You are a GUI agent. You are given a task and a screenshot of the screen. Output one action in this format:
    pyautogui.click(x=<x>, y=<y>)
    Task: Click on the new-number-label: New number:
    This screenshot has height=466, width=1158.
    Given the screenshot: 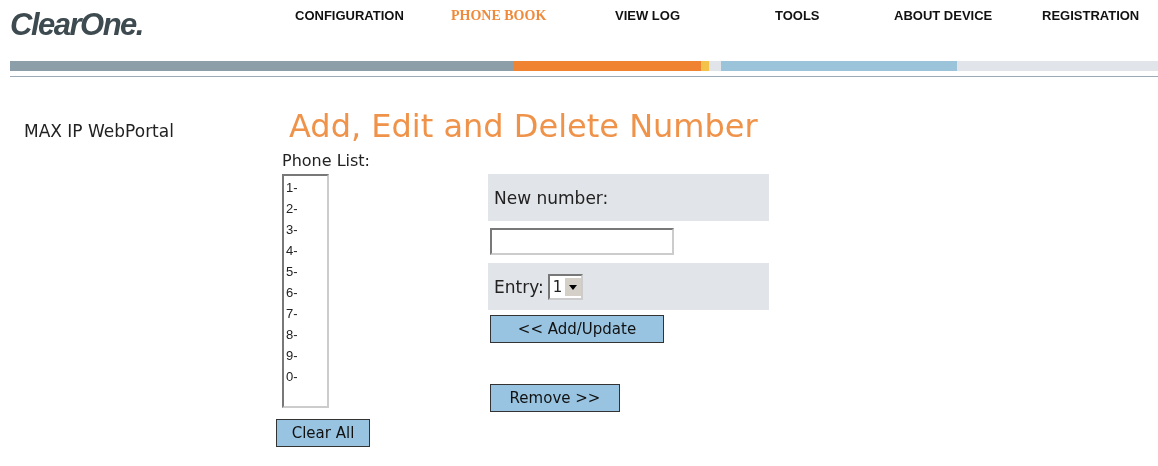 What is the action you would take?
    pyautogui.click(x=551, y=197)
    